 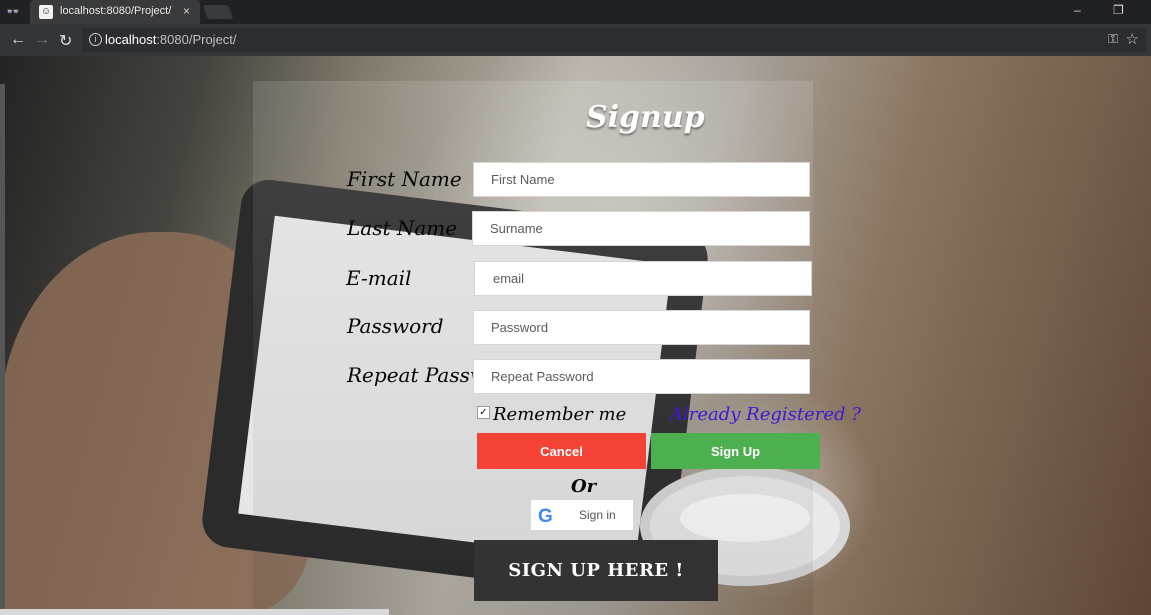 What do you see at coordinates (641, 376) in the screenshot?
I see `repeat-password-input` at bounding box center [641, 376].